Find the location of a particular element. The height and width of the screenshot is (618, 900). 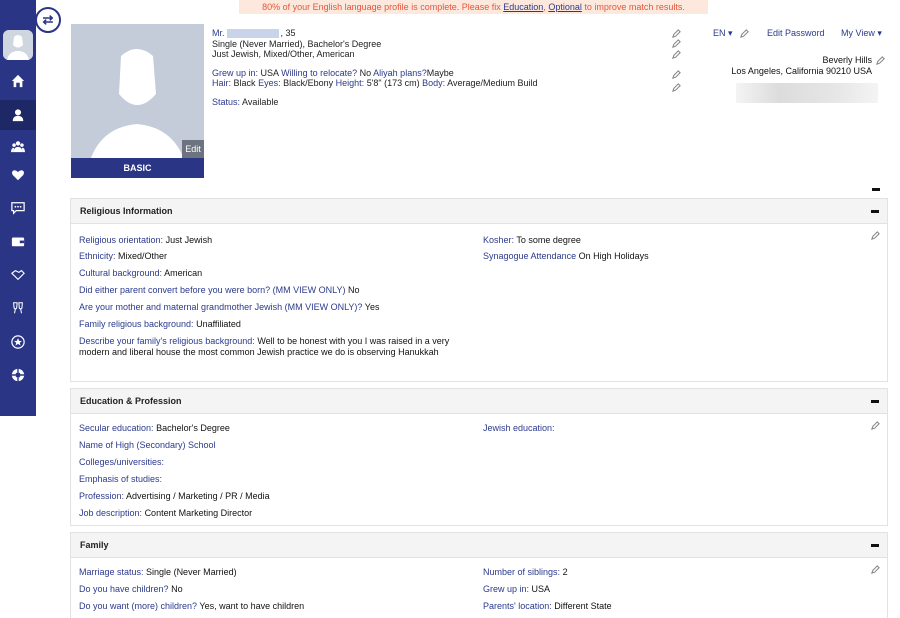

edit-name-pencil-icon is located at coordinates (677, 34).